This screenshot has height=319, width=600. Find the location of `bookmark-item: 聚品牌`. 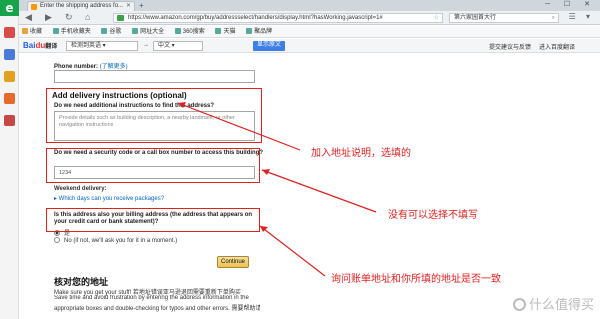

bookmark-item: 聚品牌 is located at coordinates (259, 32).